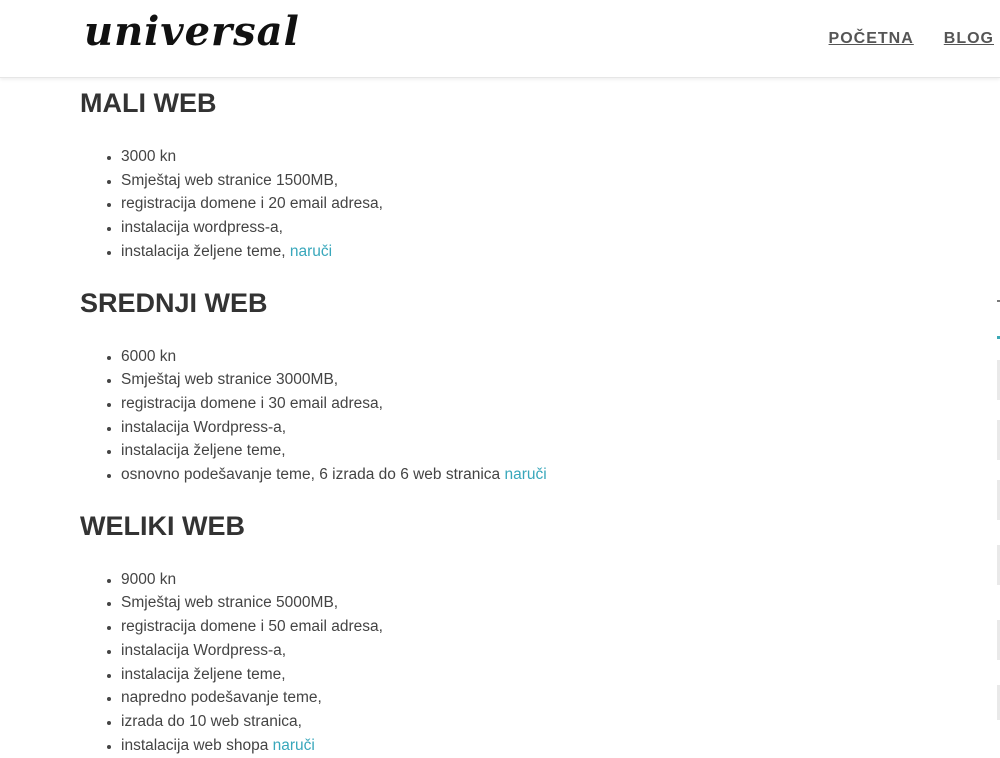  Describe the element at coordinates (162, 525) in the screenshot. I see `package-title: WELIKI WEB` at that location.